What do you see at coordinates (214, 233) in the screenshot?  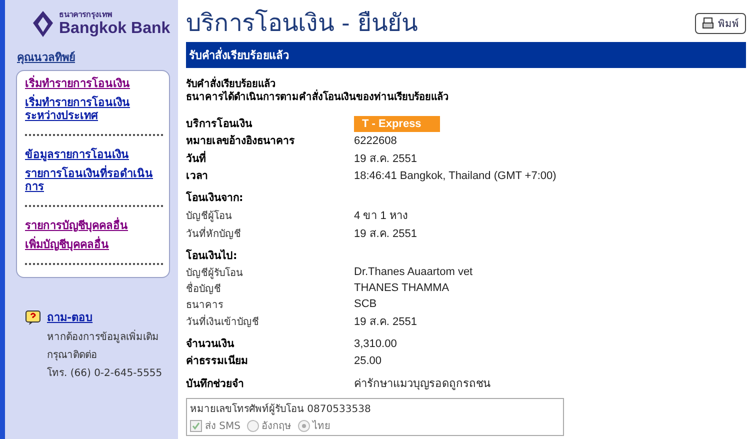 I see `field-label: วันที่หักบัญชี` at bounding box center [214, 233].